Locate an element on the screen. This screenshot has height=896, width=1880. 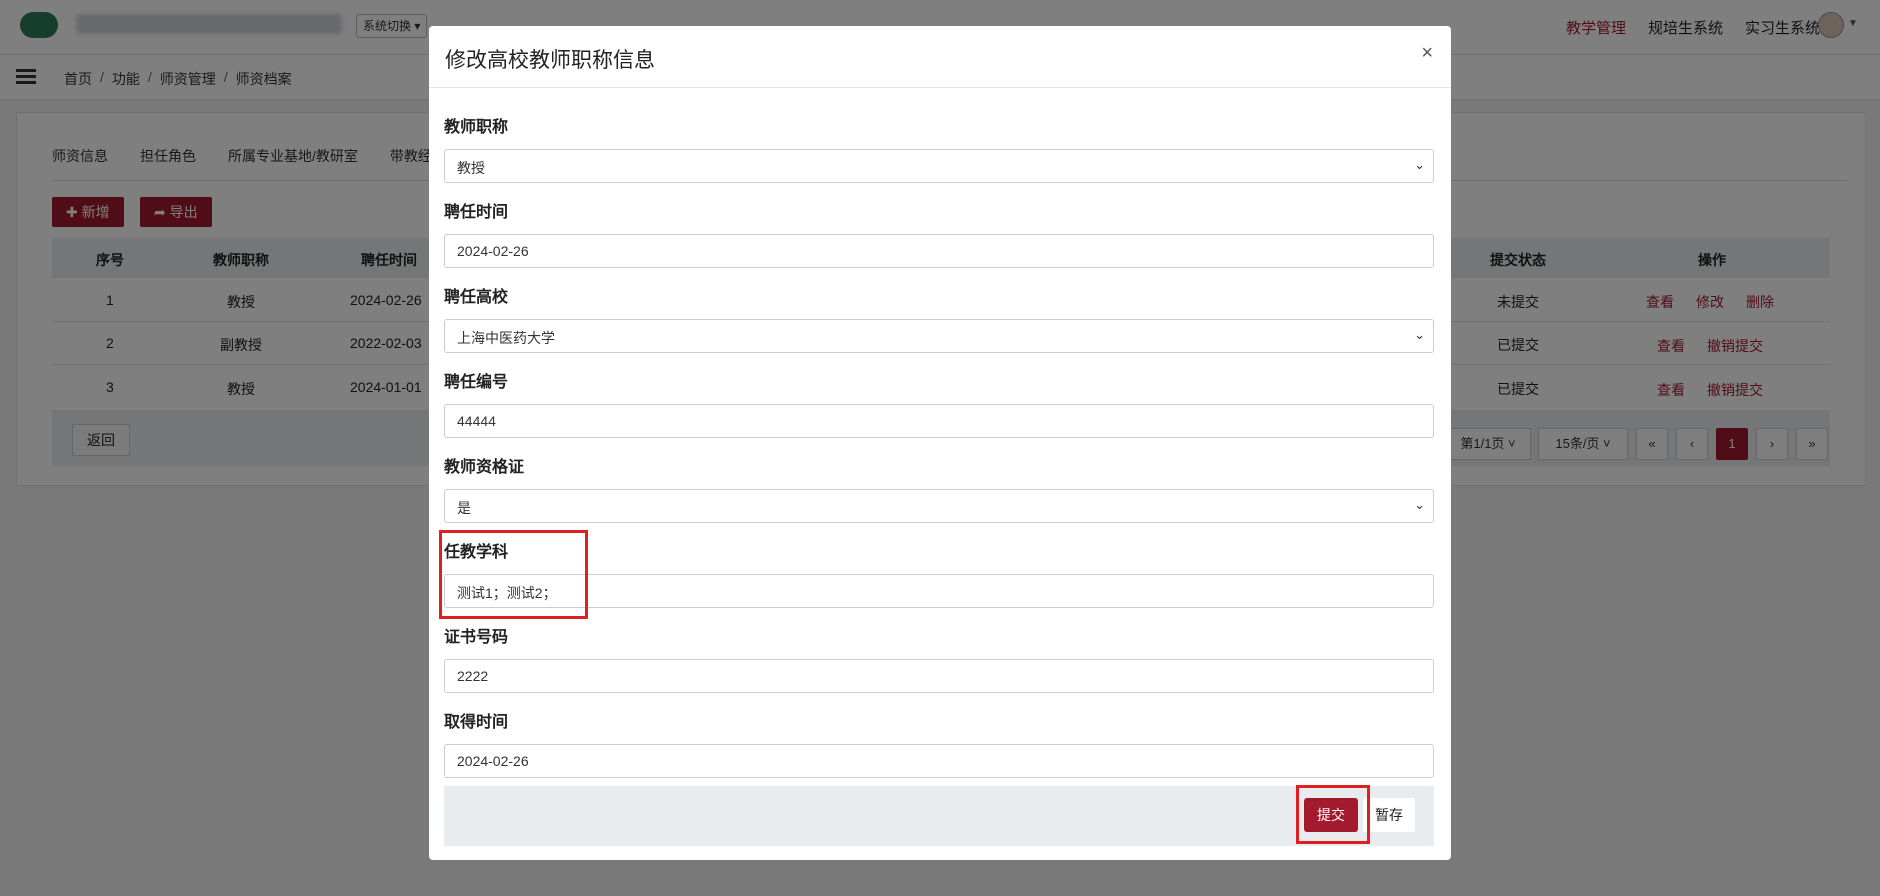
modal-title: 修改高校教师职称信息 is located at coordinates (550, 60).